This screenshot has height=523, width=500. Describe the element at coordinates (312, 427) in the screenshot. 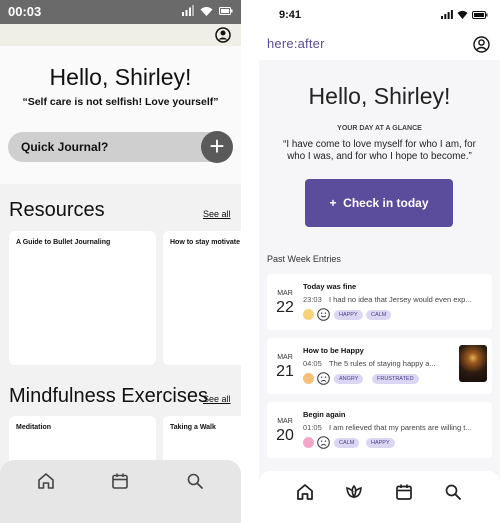

I see `entry-time: 01:05` at that location.